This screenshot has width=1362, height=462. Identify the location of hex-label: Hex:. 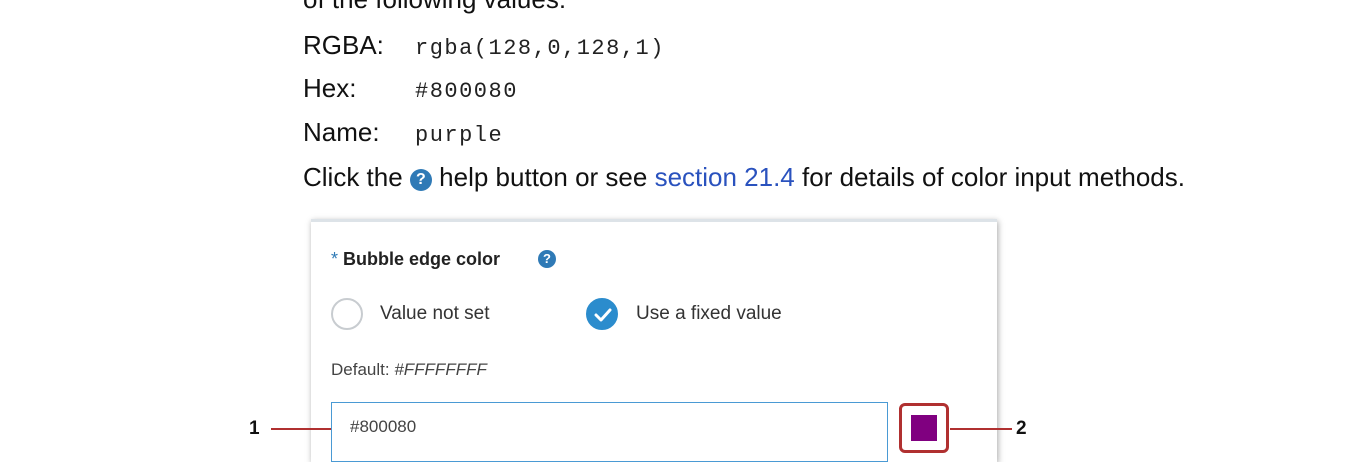
(330, 88).